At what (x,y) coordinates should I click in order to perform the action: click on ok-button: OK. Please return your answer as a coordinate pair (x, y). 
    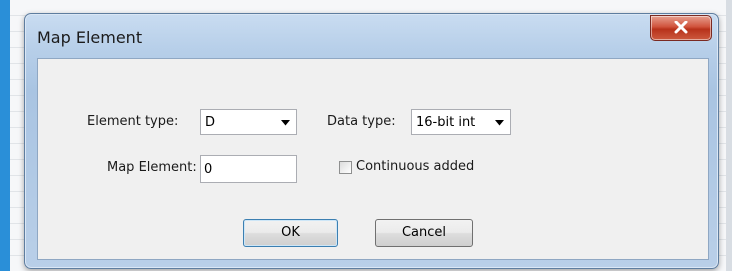
    Looking at the image, I should click on (290, 233).